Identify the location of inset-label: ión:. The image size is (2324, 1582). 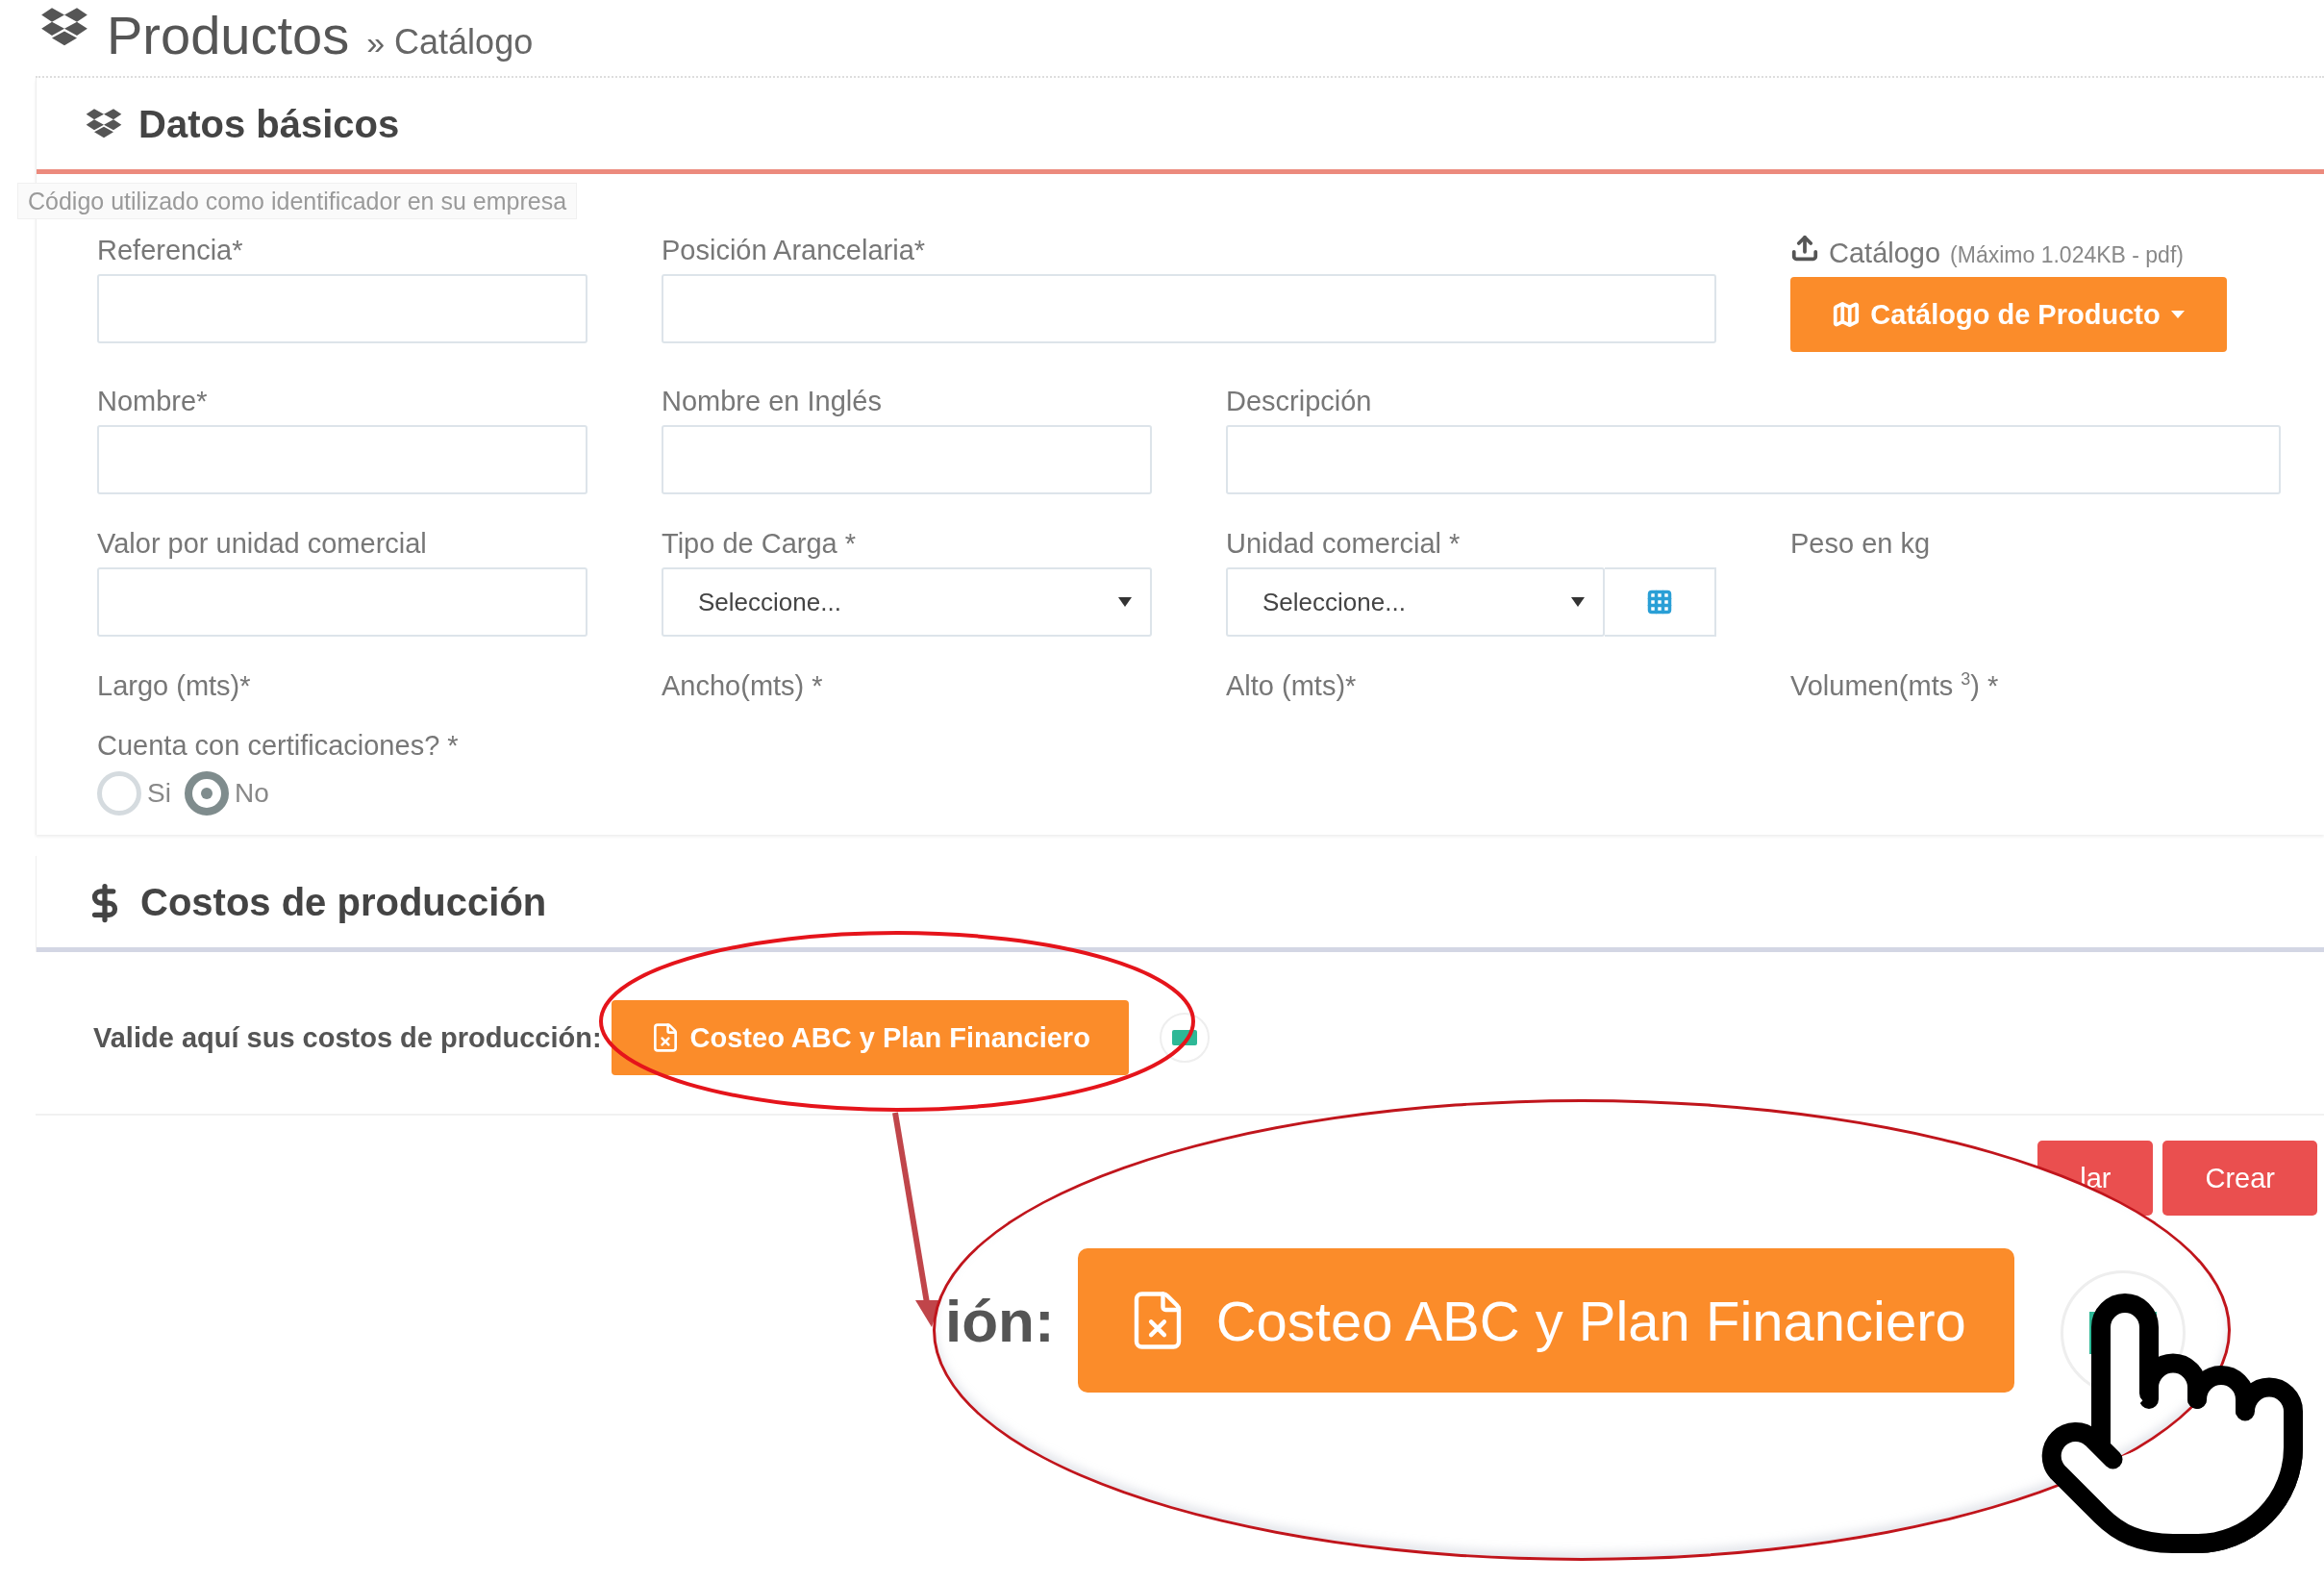
(1000, 1320).